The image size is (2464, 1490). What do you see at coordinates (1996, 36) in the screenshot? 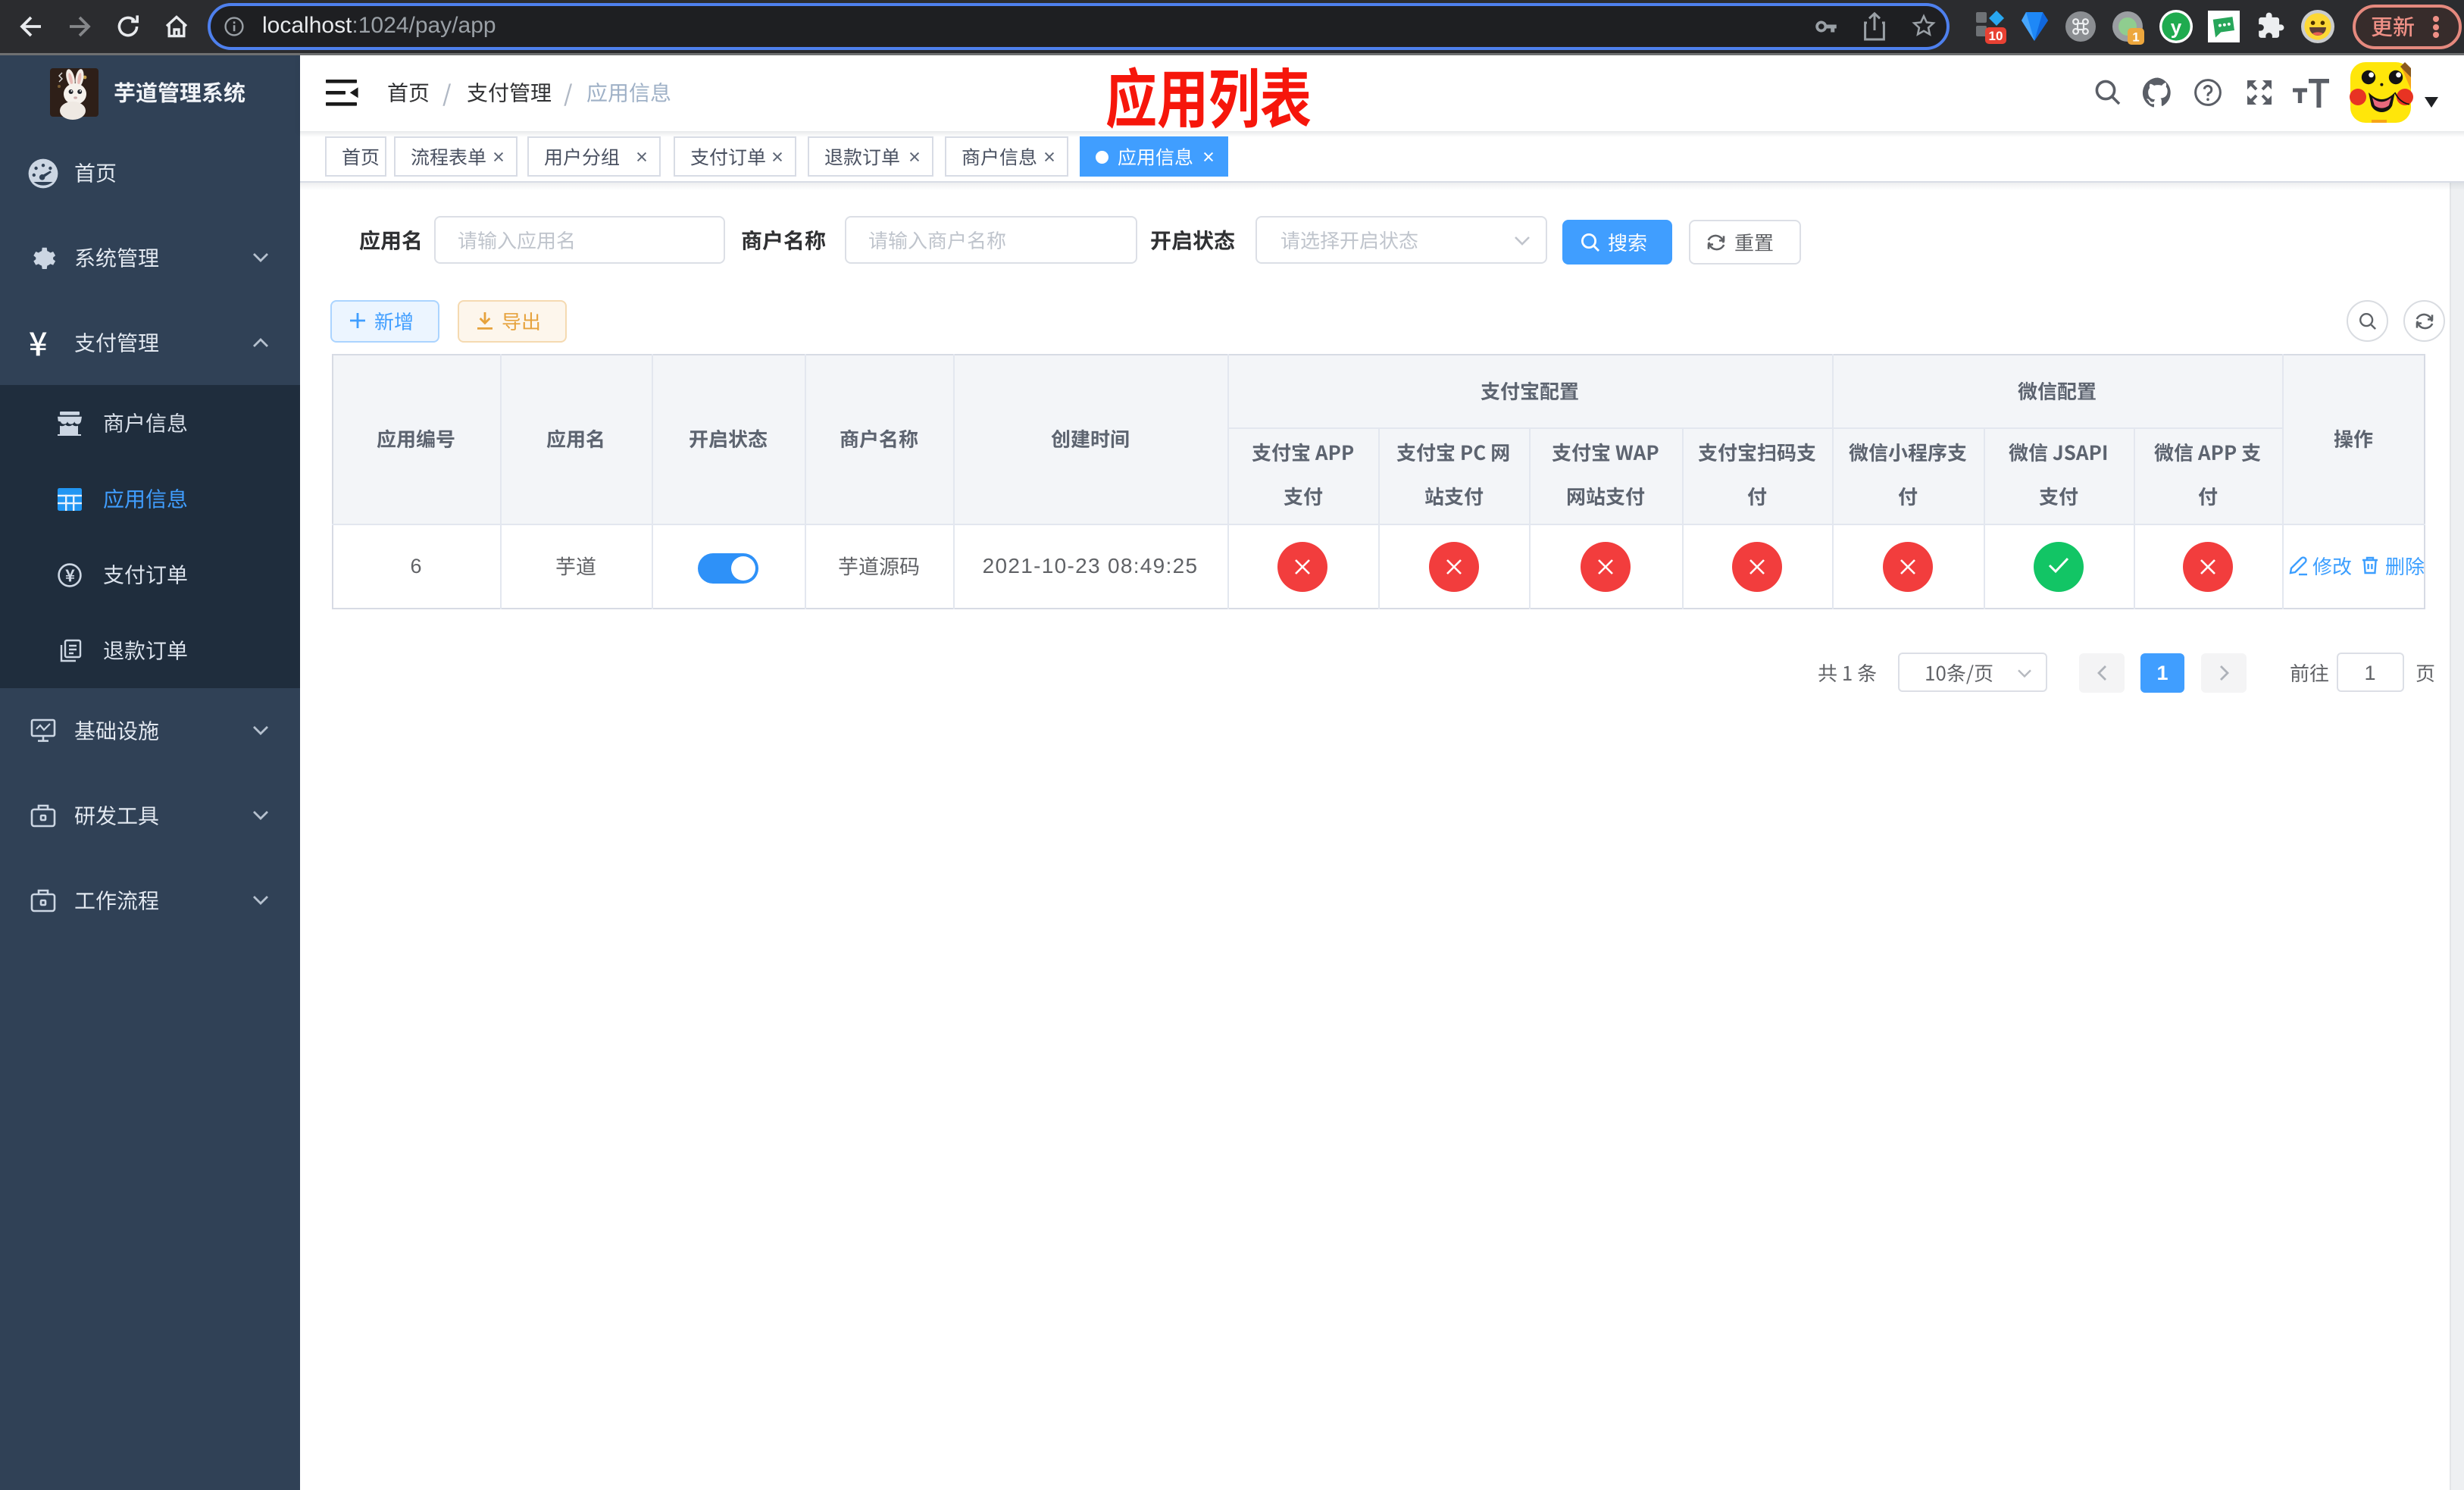
I see `svg-text: 10` at bounding box center [1996, 36].